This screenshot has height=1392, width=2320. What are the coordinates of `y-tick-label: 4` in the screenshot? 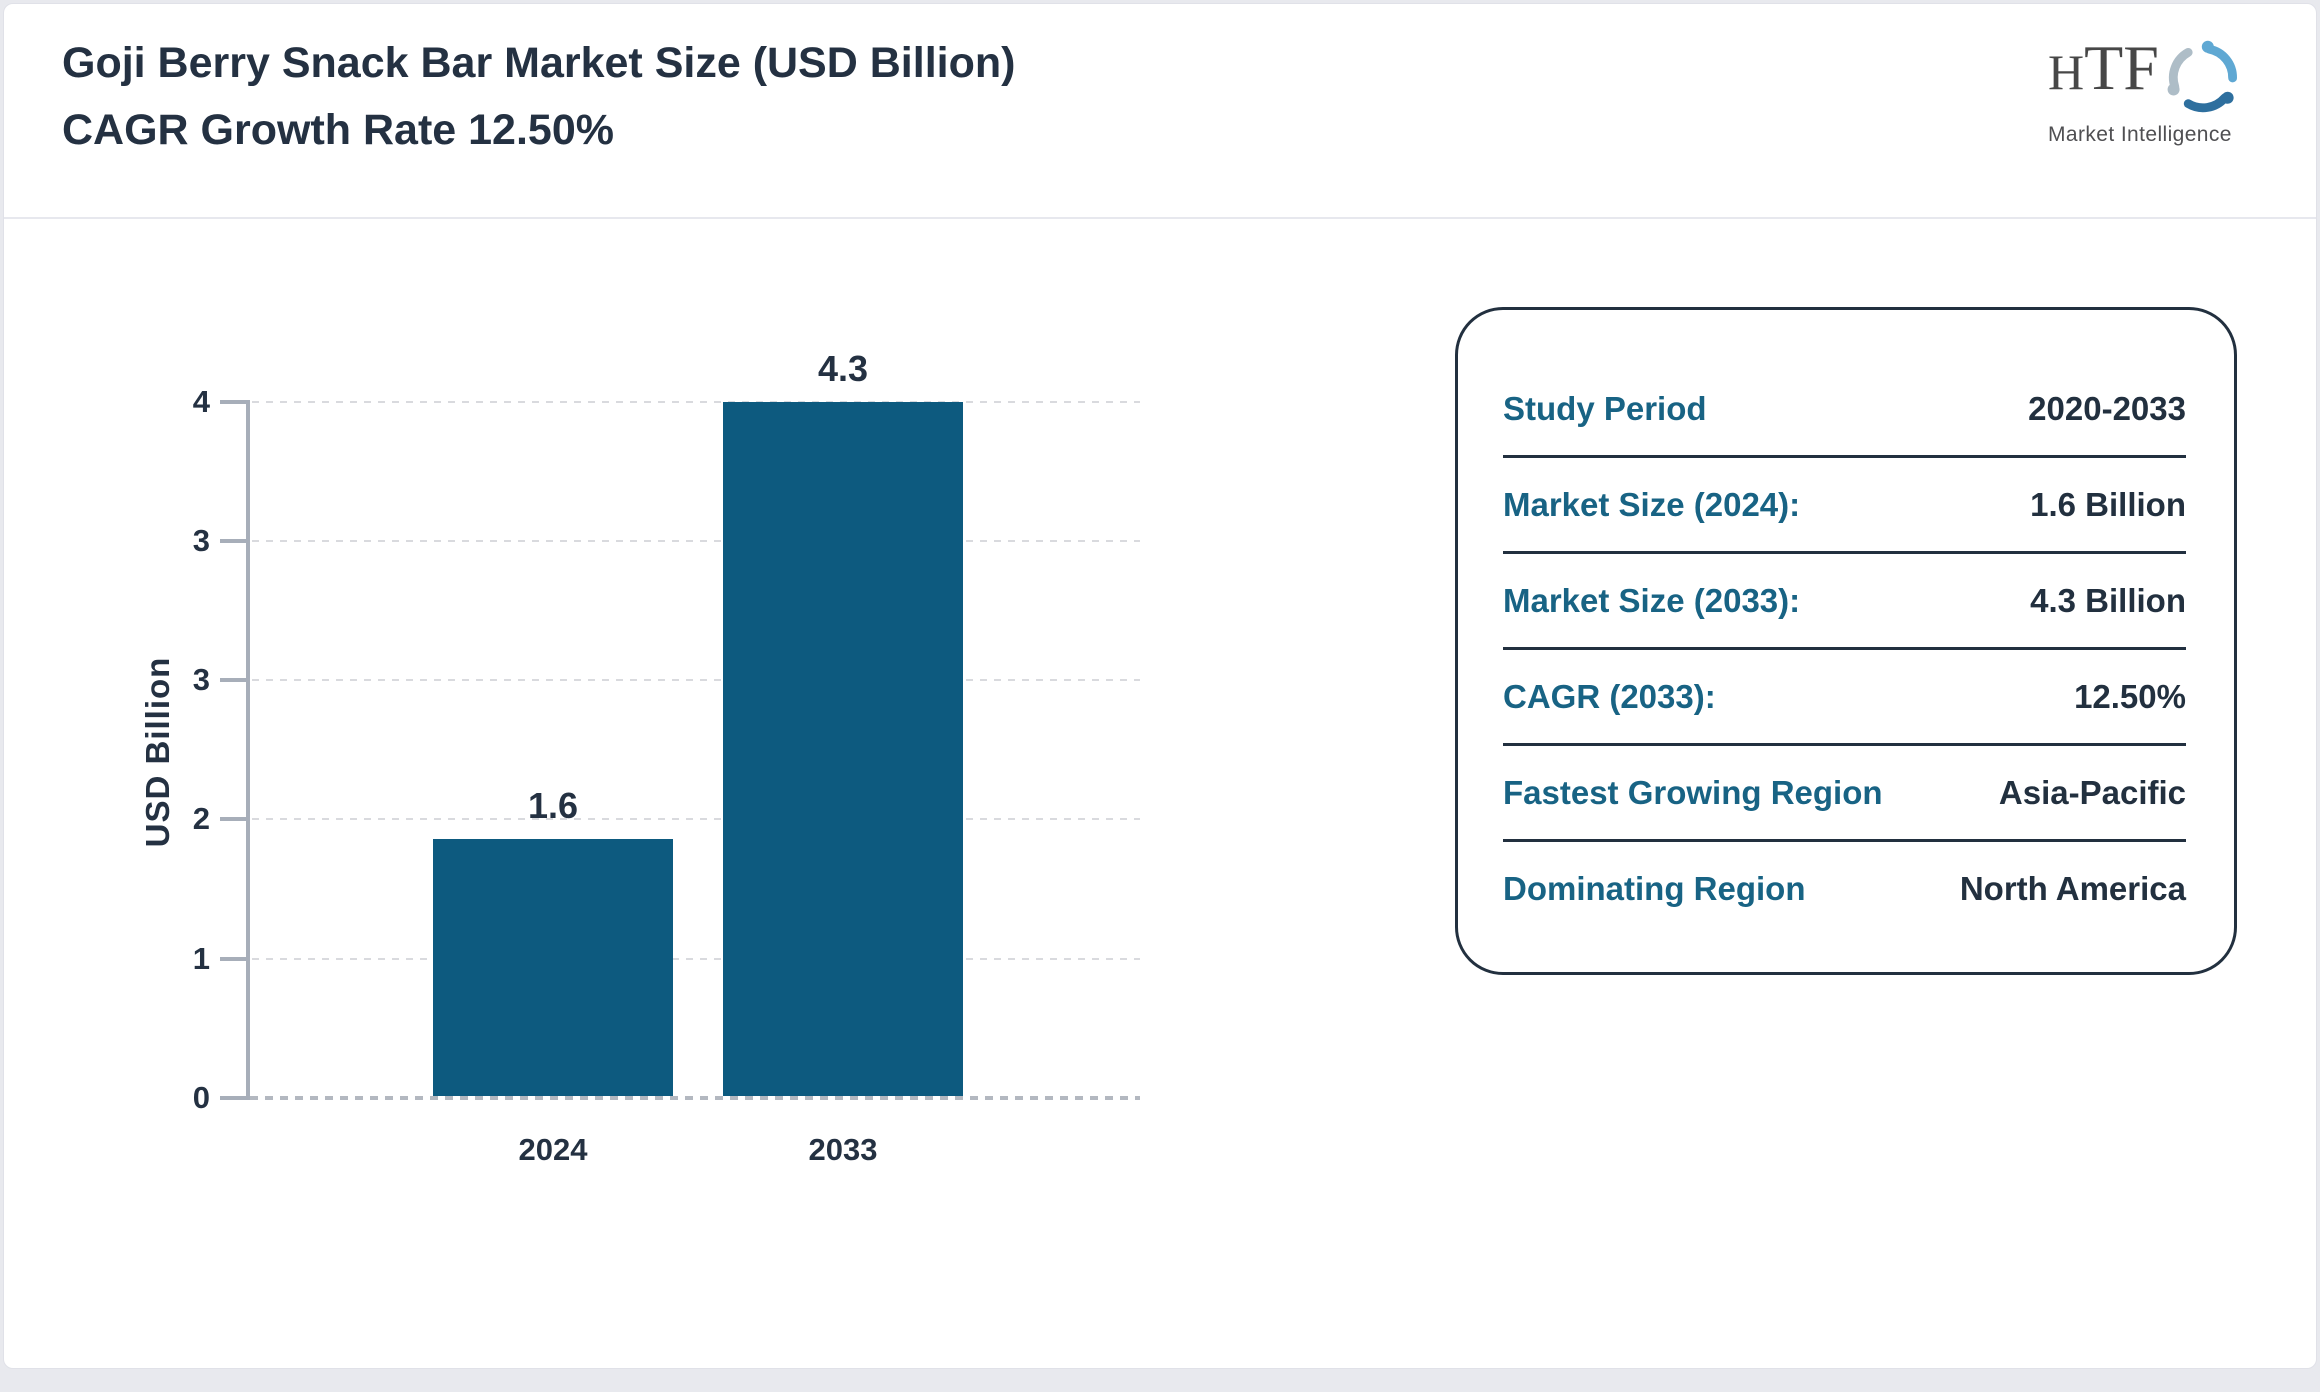 It's located at (201, 401).